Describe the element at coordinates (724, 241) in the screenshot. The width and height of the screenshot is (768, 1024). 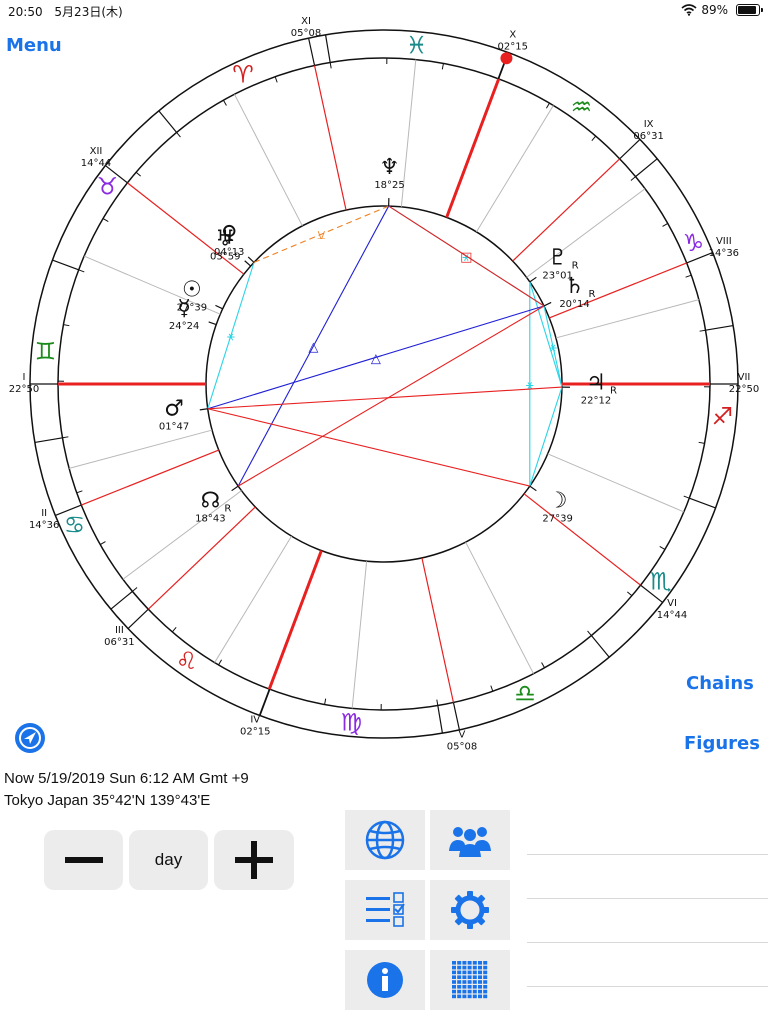
I see `house-number: VIII` at that location.